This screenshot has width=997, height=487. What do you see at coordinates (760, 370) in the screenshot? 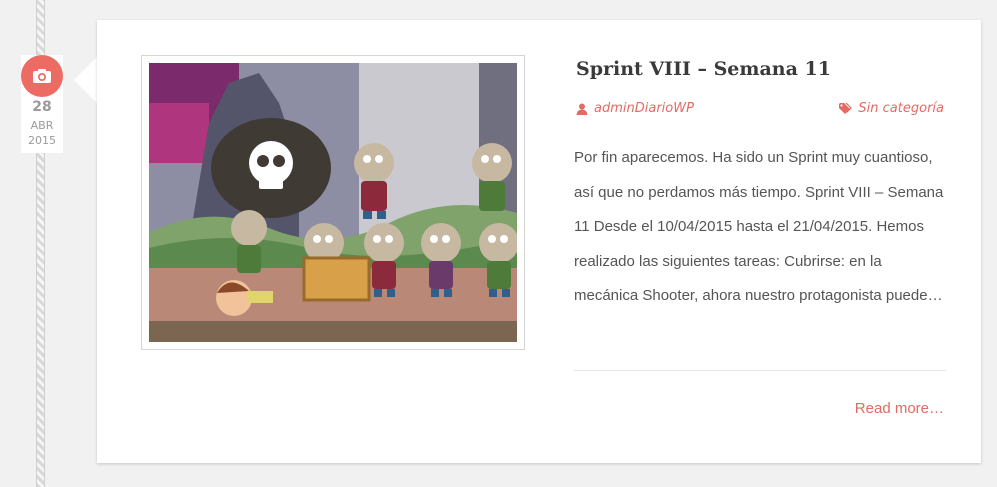
I see `divider` at bounding box center [760, 370].